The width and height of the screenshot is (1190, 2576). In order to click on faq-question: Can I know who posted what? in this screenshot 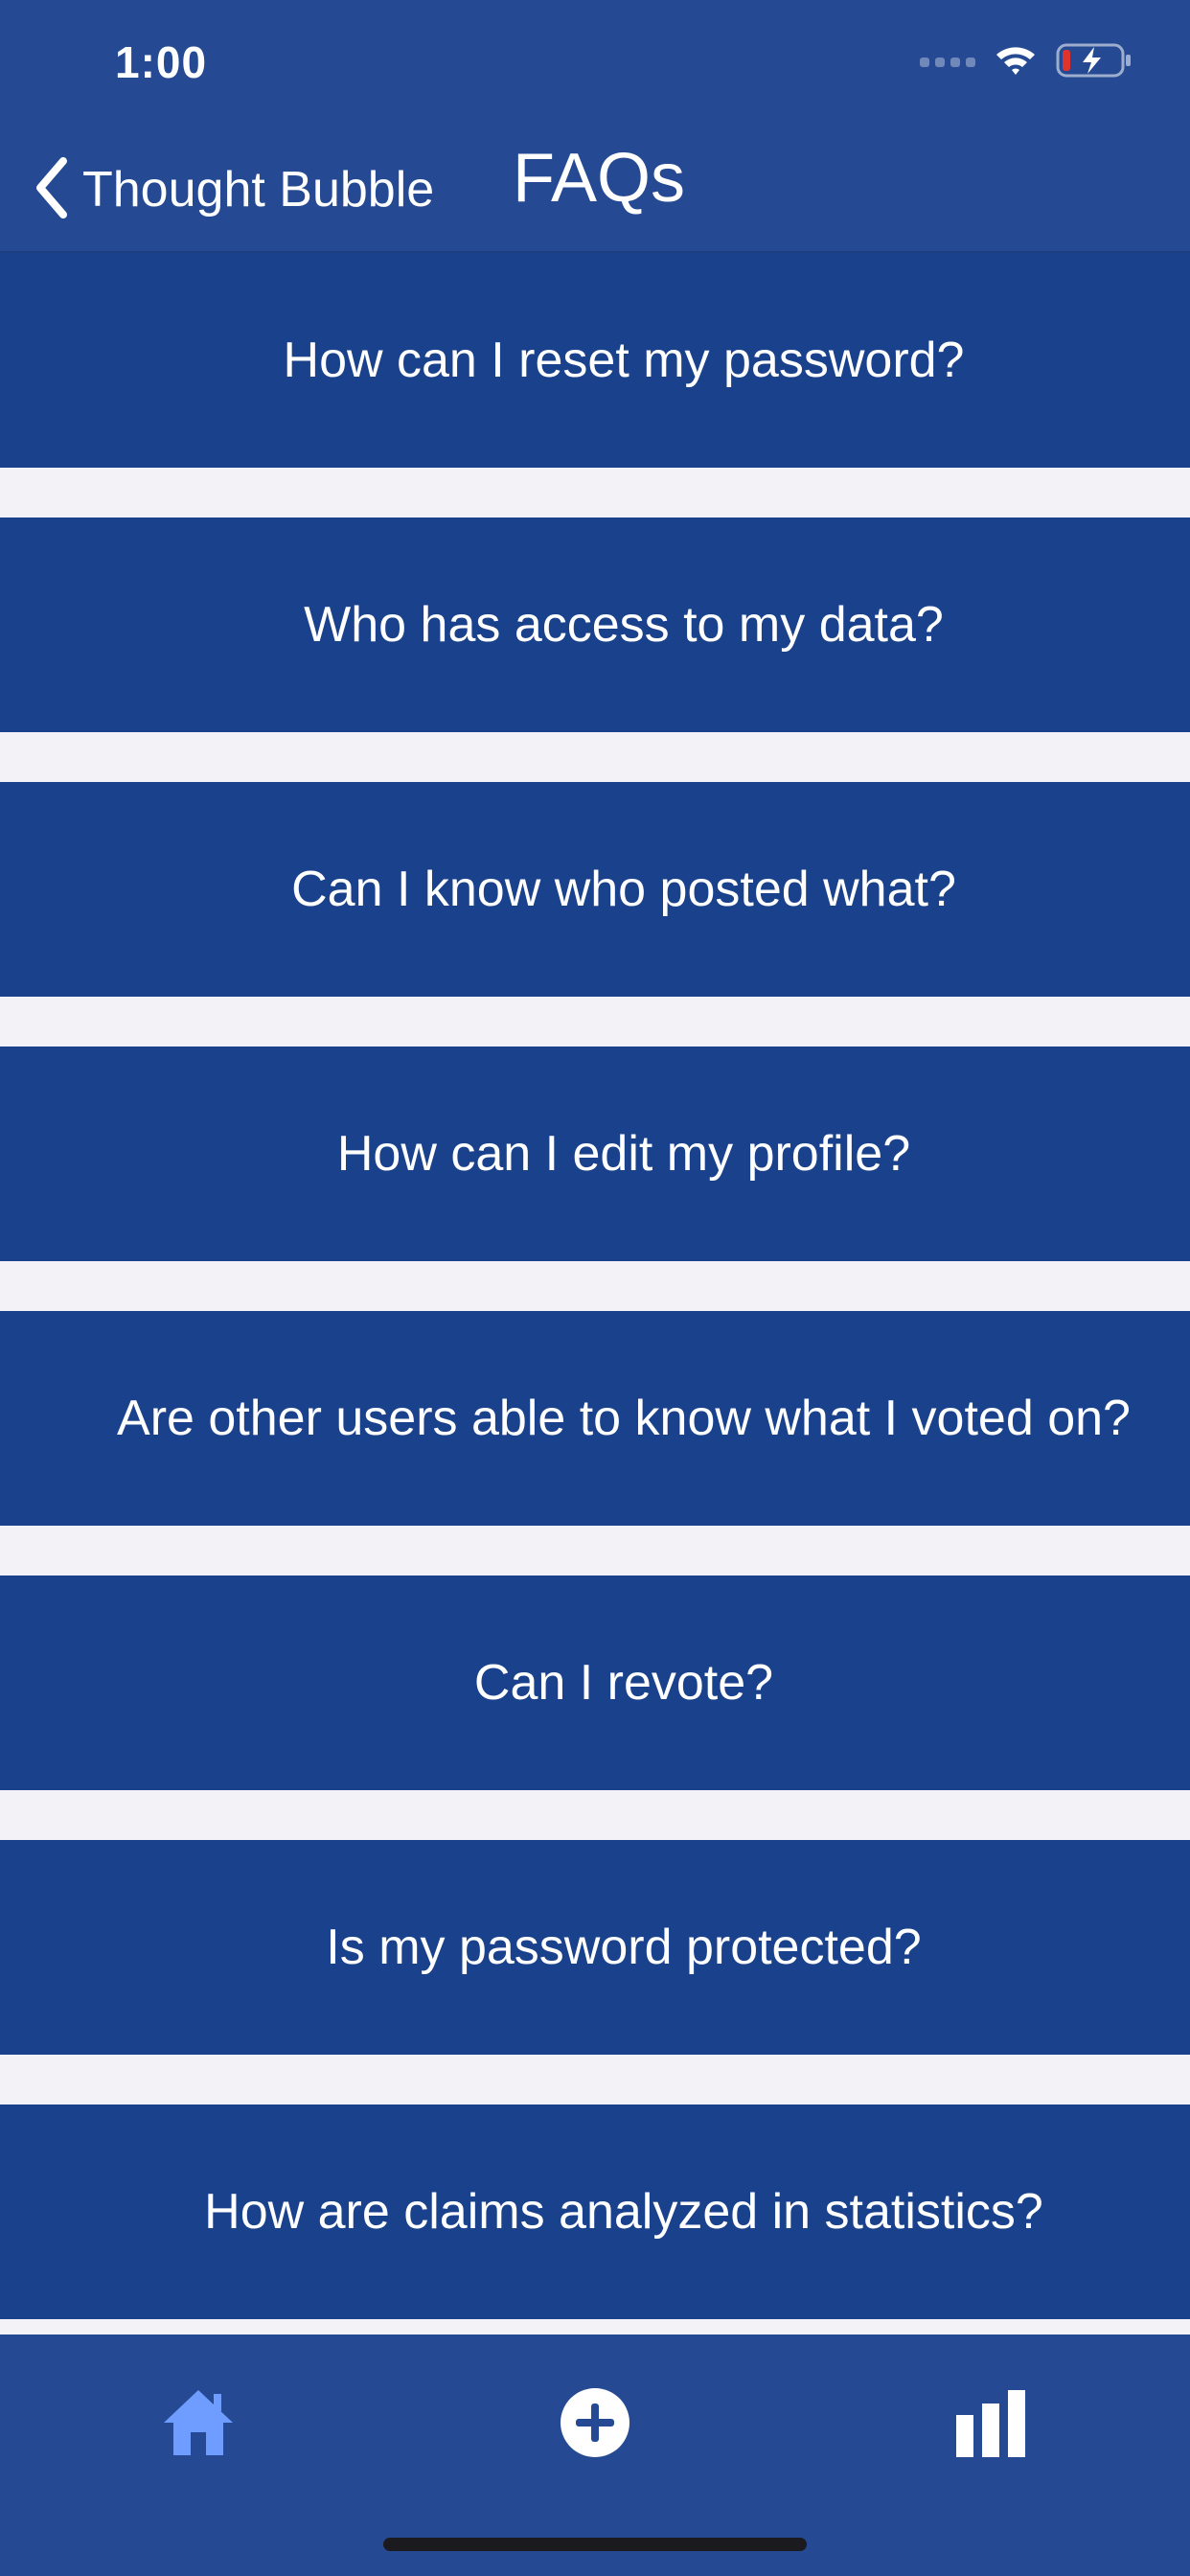, I will do `click(623, 889)`.